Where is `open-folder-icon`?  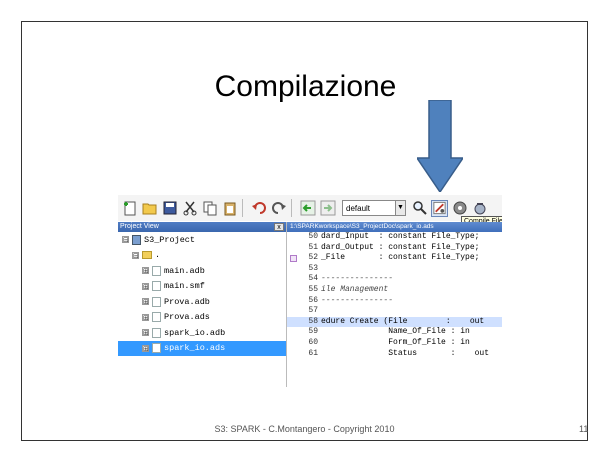 open-folder-icon is located at coordinates (149, 208).